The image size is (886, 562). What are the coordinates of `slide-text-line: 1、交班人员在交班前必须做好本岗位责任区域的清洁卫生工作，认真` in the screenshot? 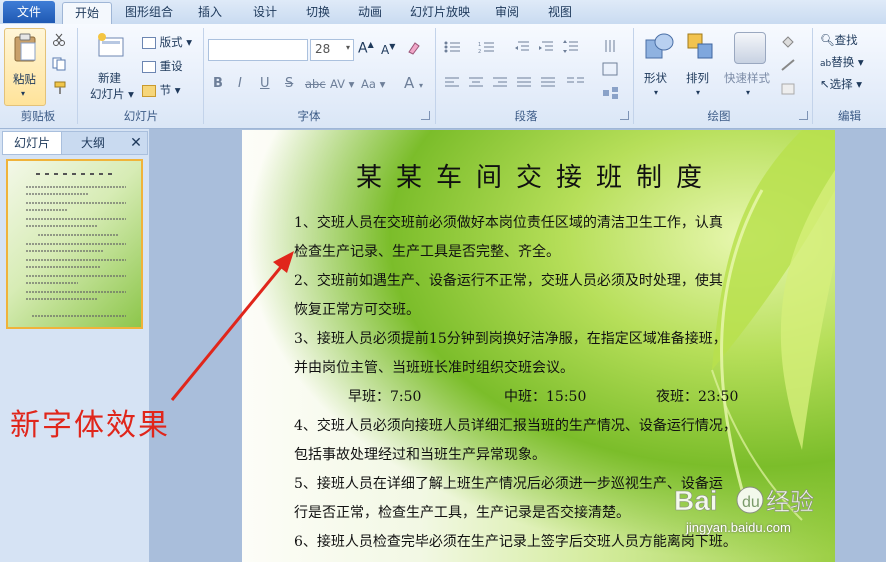 It's located at (508, 222).